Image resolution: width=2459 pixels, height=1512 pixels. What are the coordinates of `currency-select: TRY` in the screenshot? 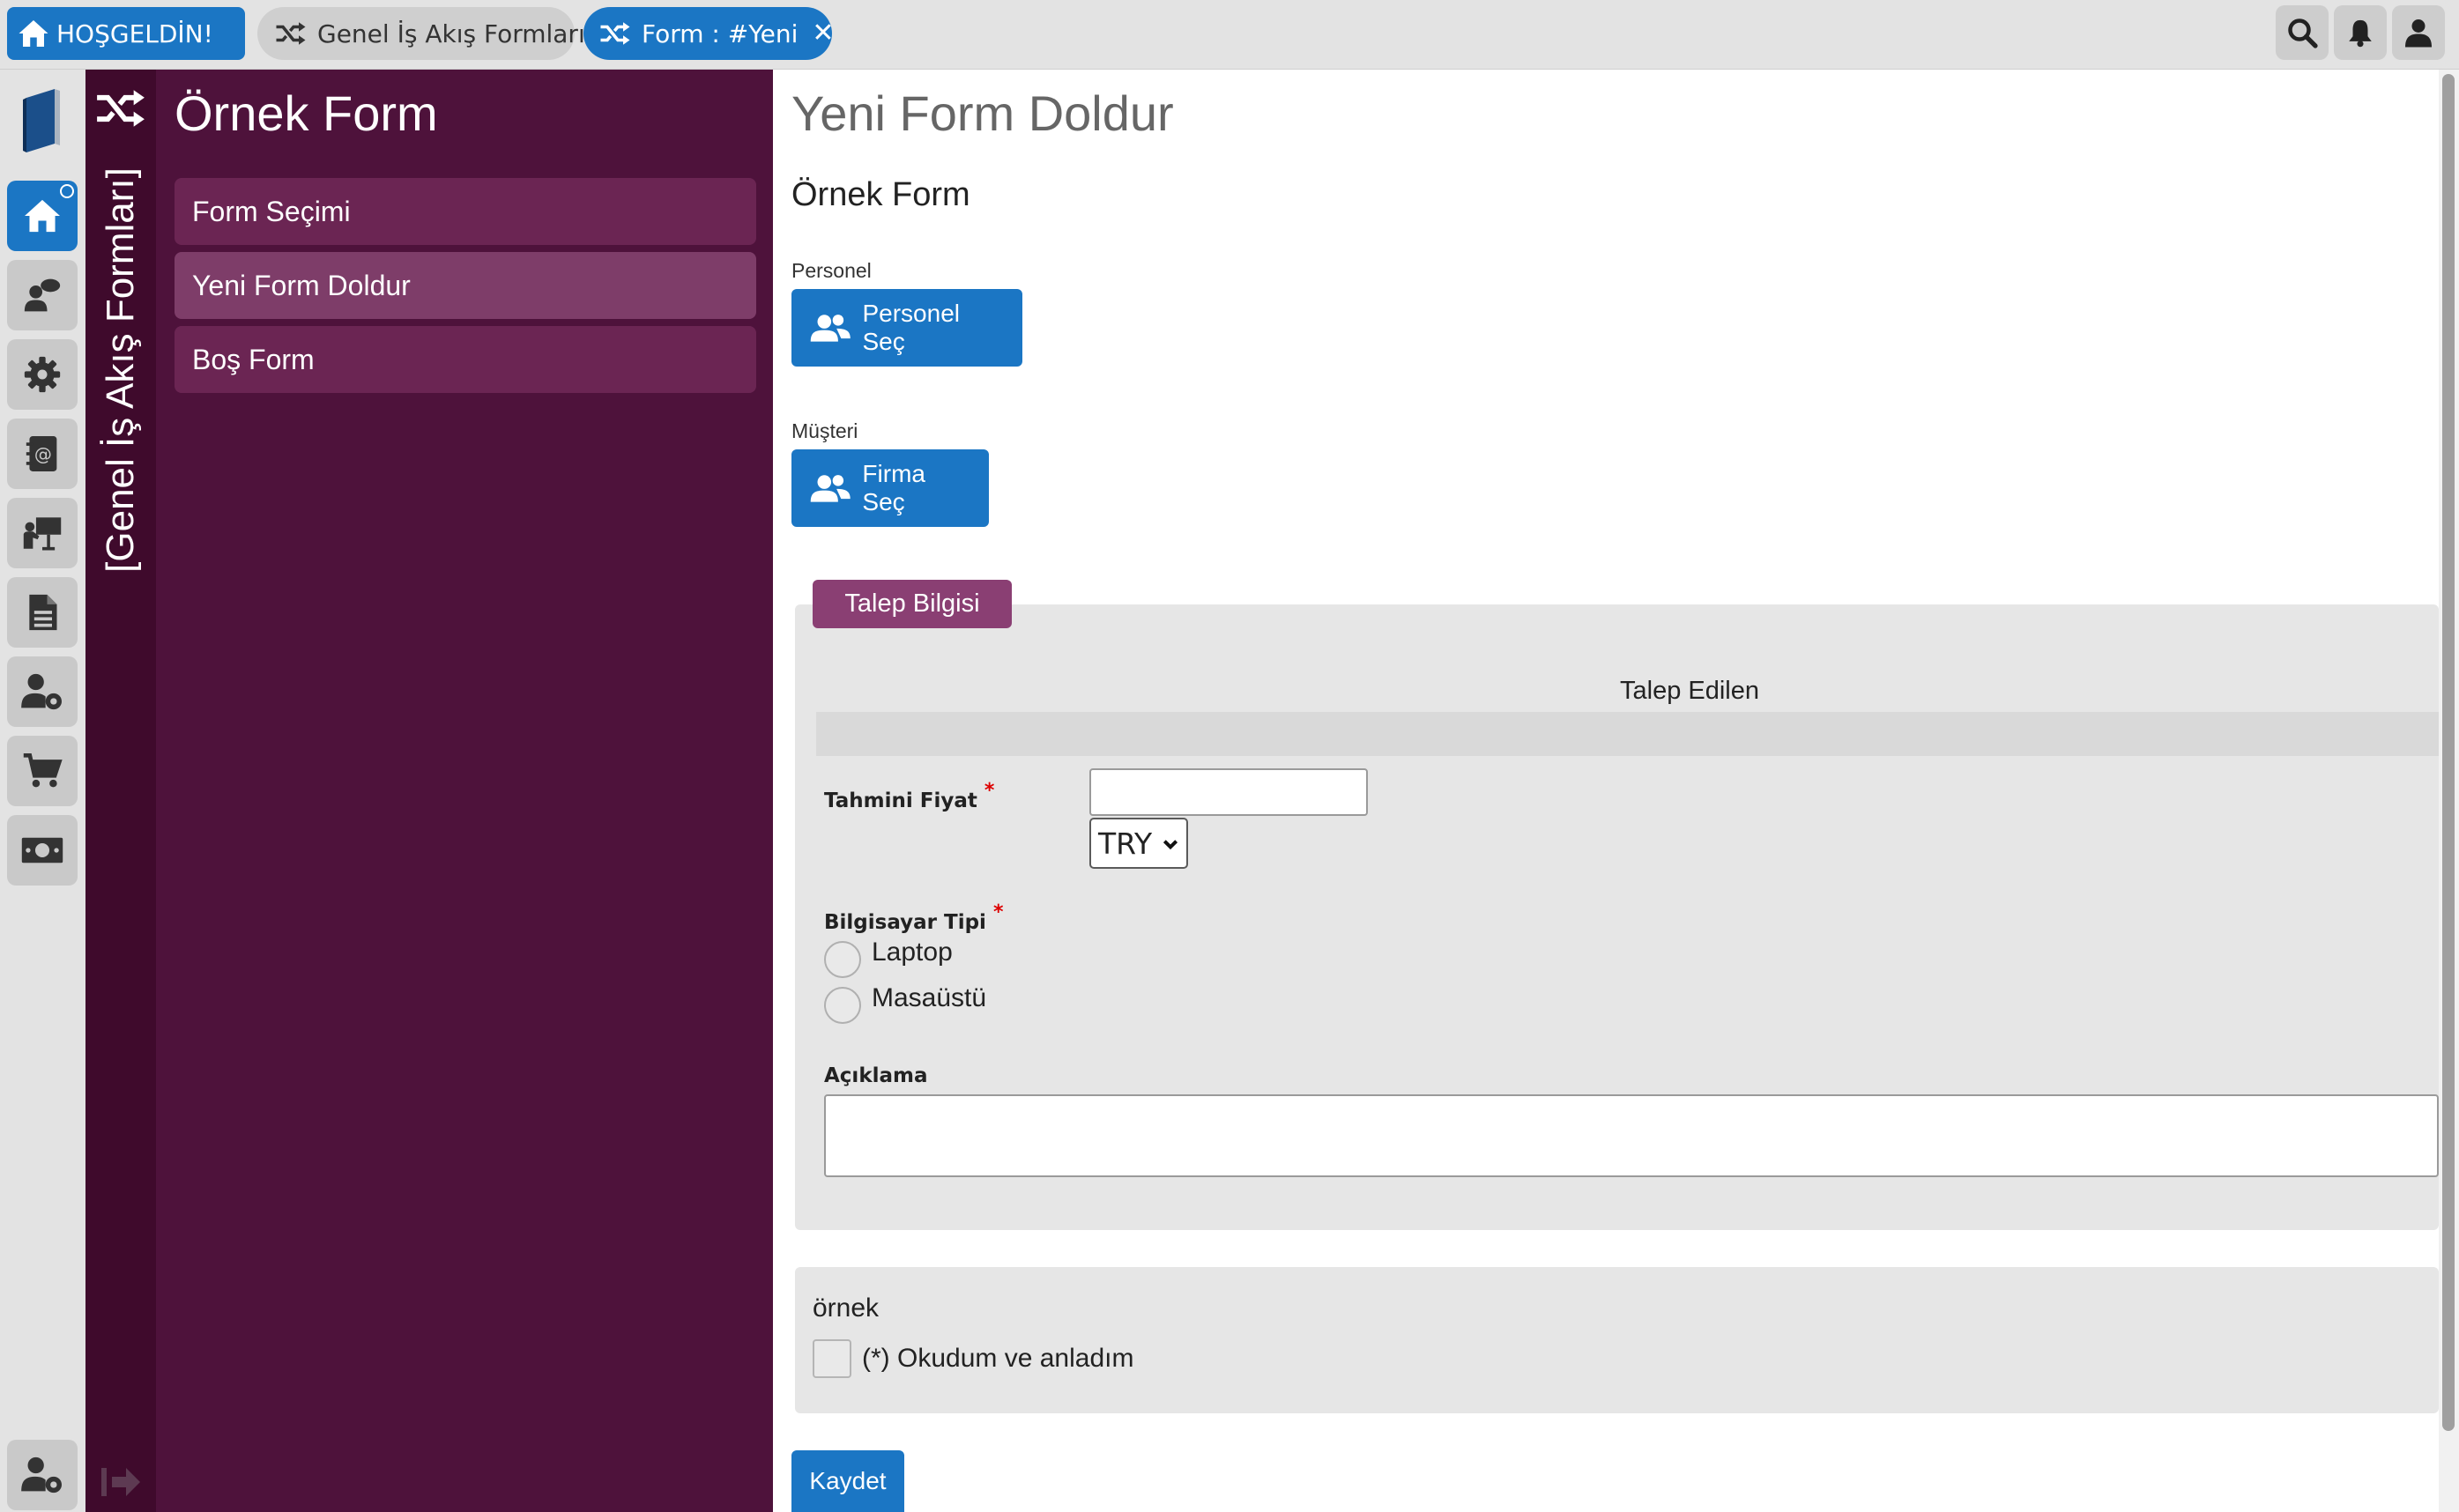 It's located at (1138, 843).